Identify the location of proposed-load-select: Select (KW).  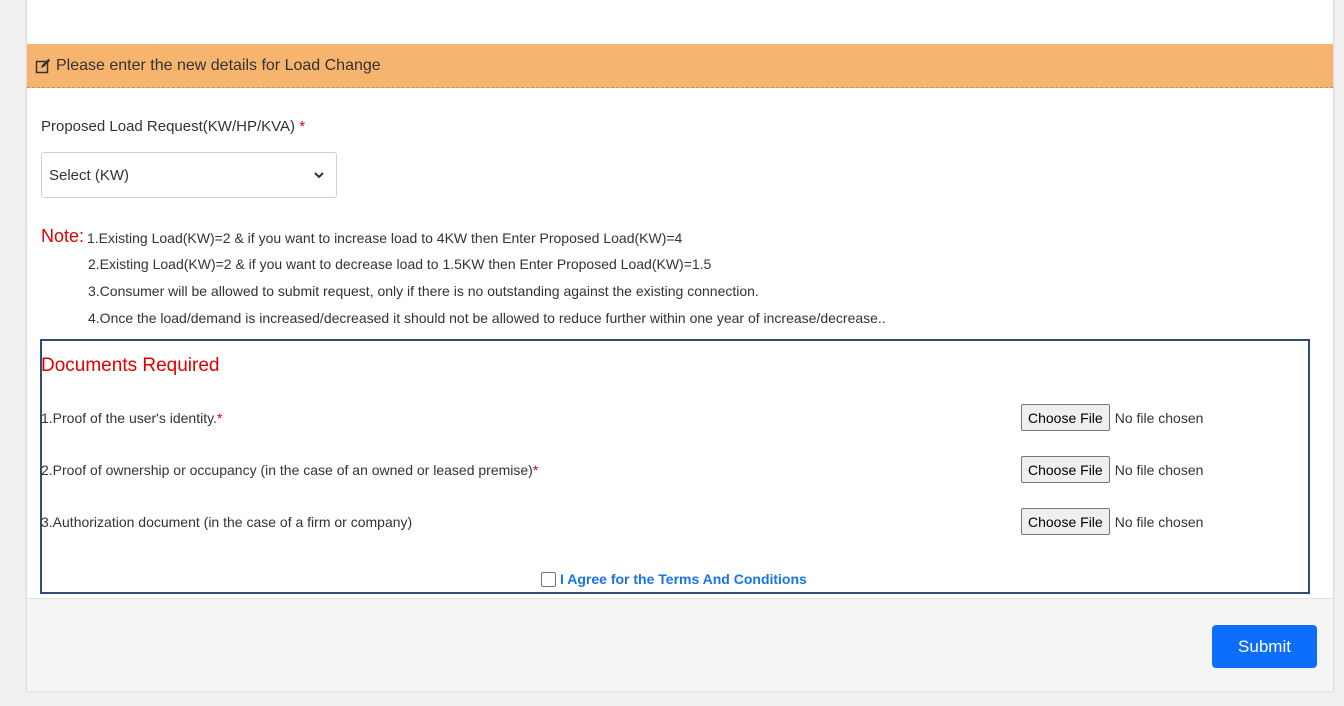
(189, 175).